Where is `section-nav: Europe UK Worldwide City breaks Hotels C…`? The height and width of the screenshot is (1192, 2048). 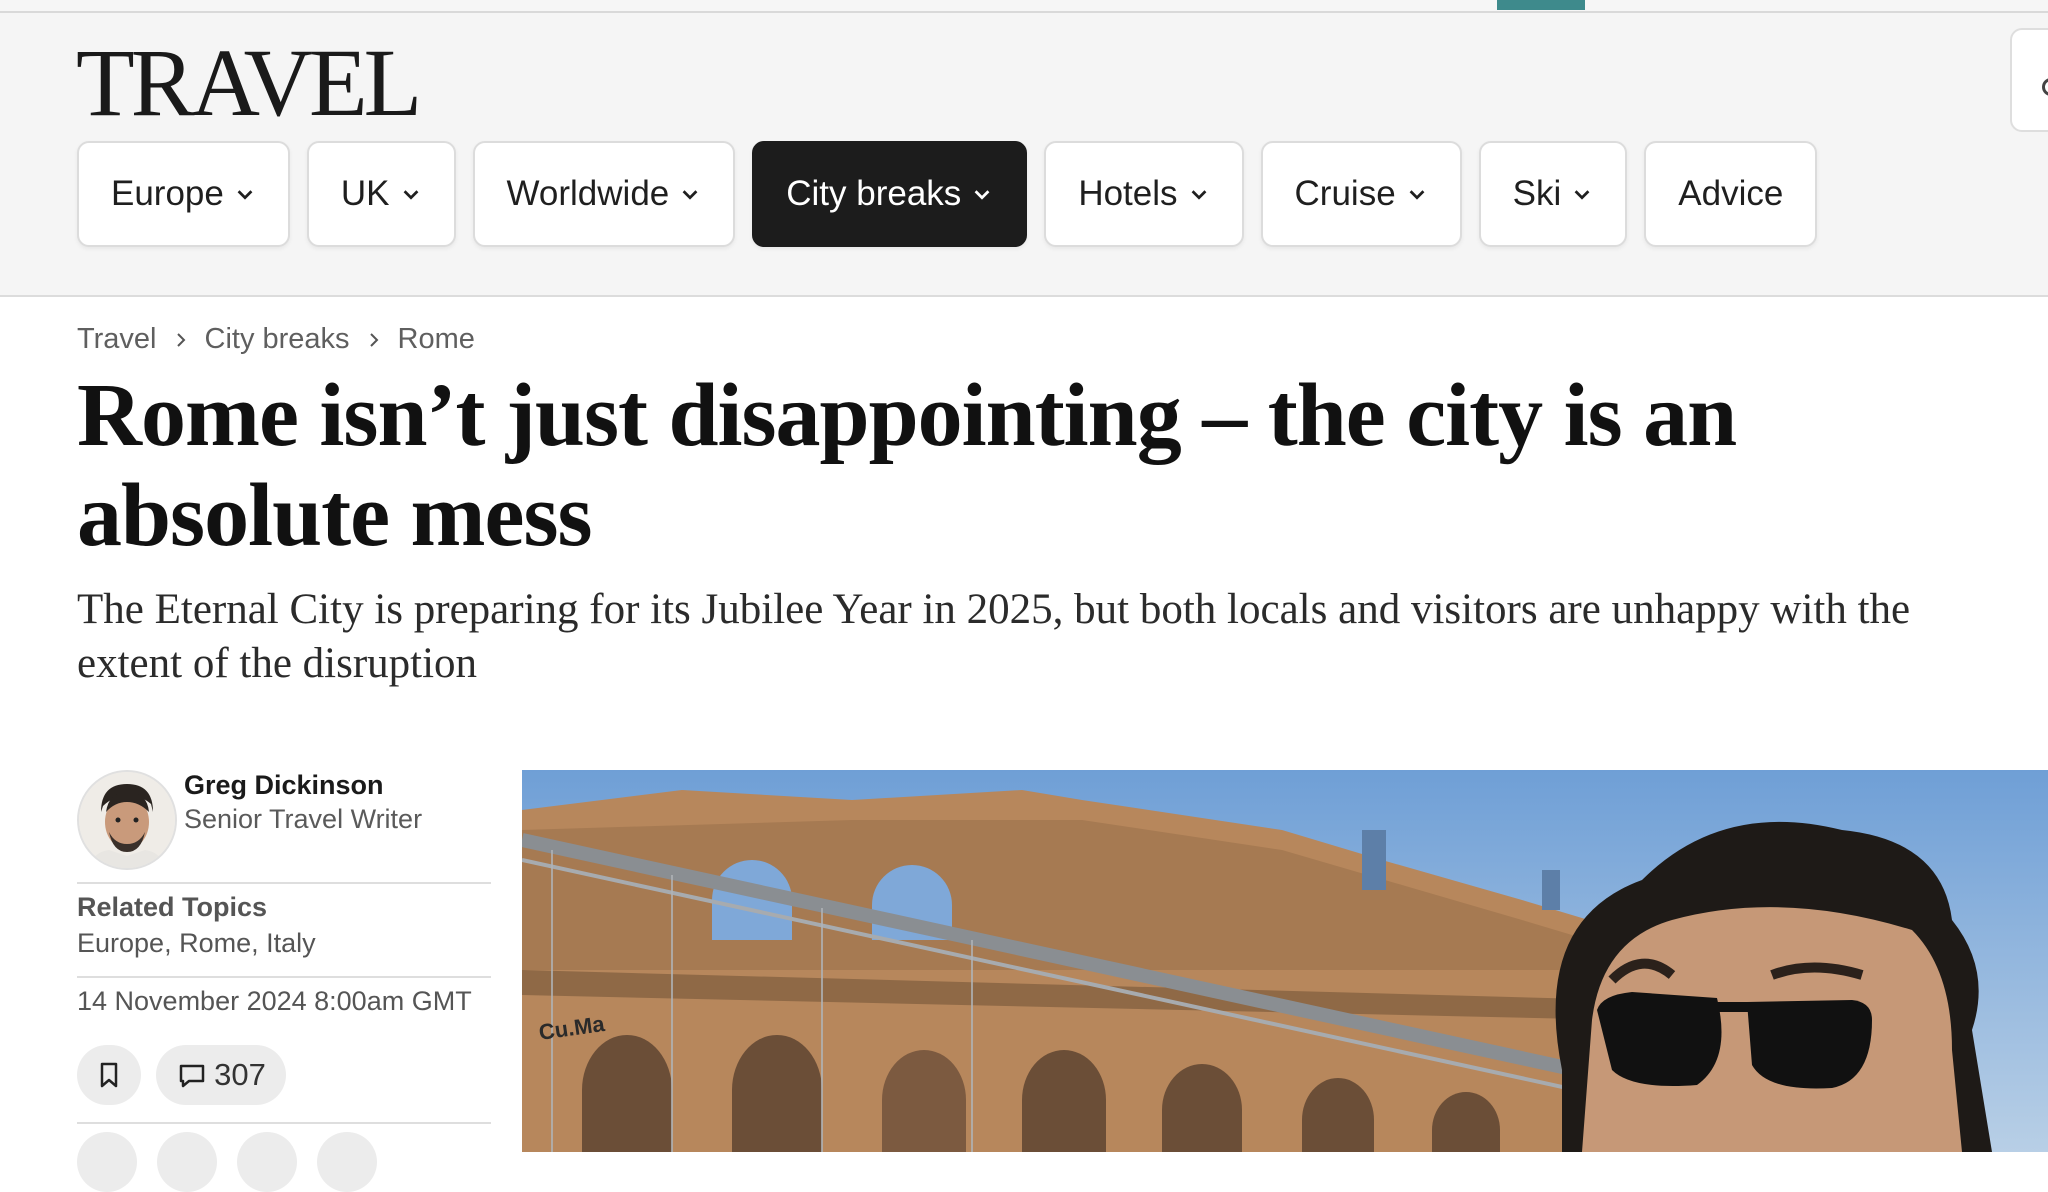
section-nav: Europe UK Worldwide City breaks Hotels C… is located at coordinates (947, 196).